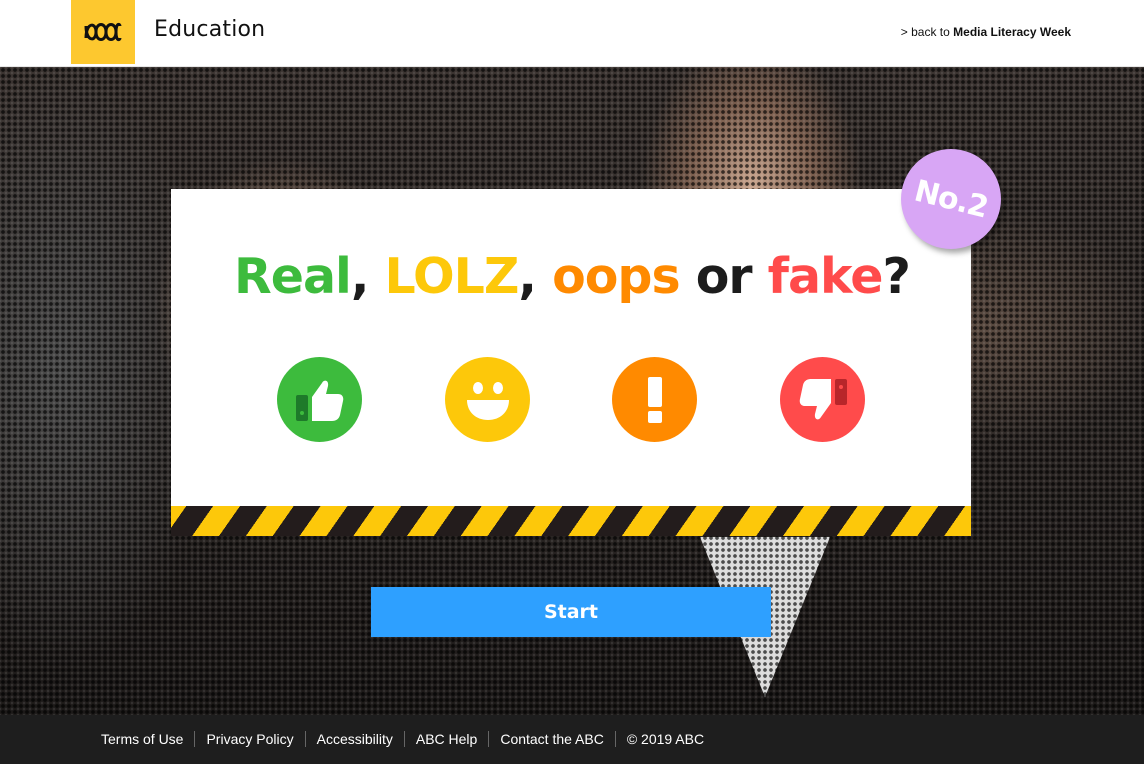 The height and width of the screenshot is (764, 1144). What do you see at coordinates (896, 276) in the screenshot?
I see `title-question-mark: ?` at bounding box center [896, 276].